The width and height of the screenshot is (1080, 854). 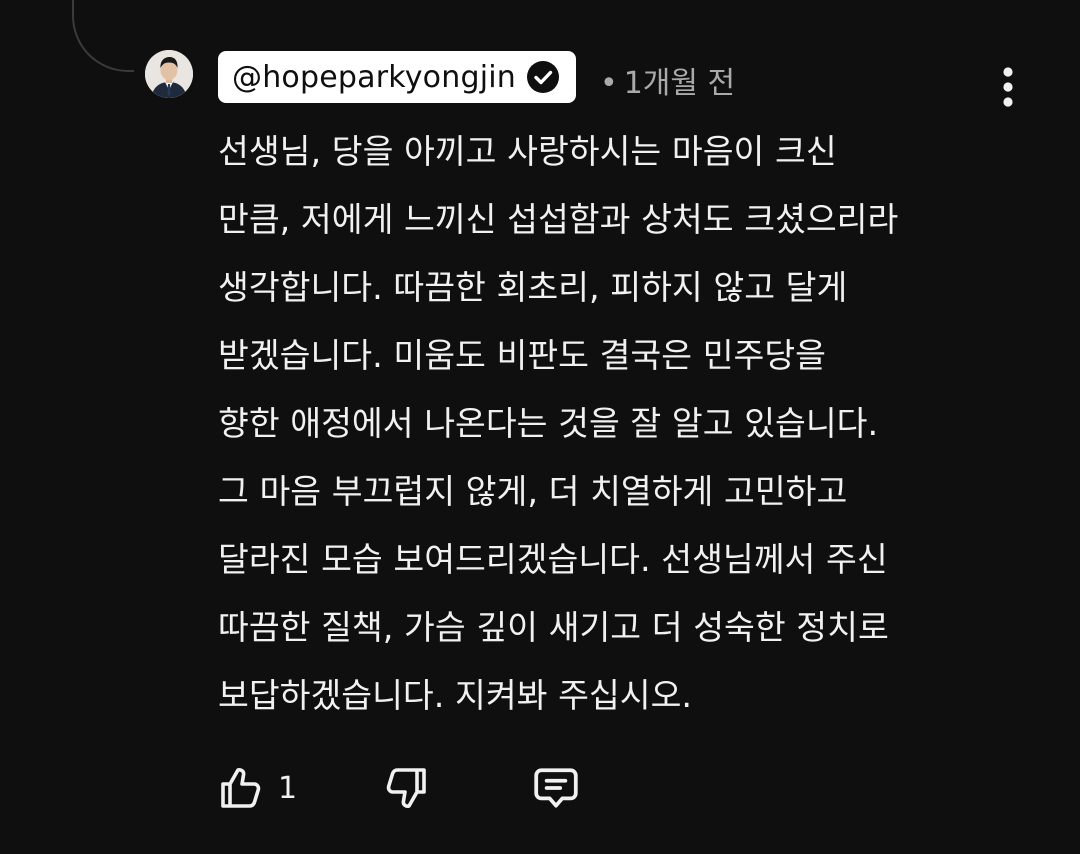 I want to click on avatar, so click(x=169, y=74).